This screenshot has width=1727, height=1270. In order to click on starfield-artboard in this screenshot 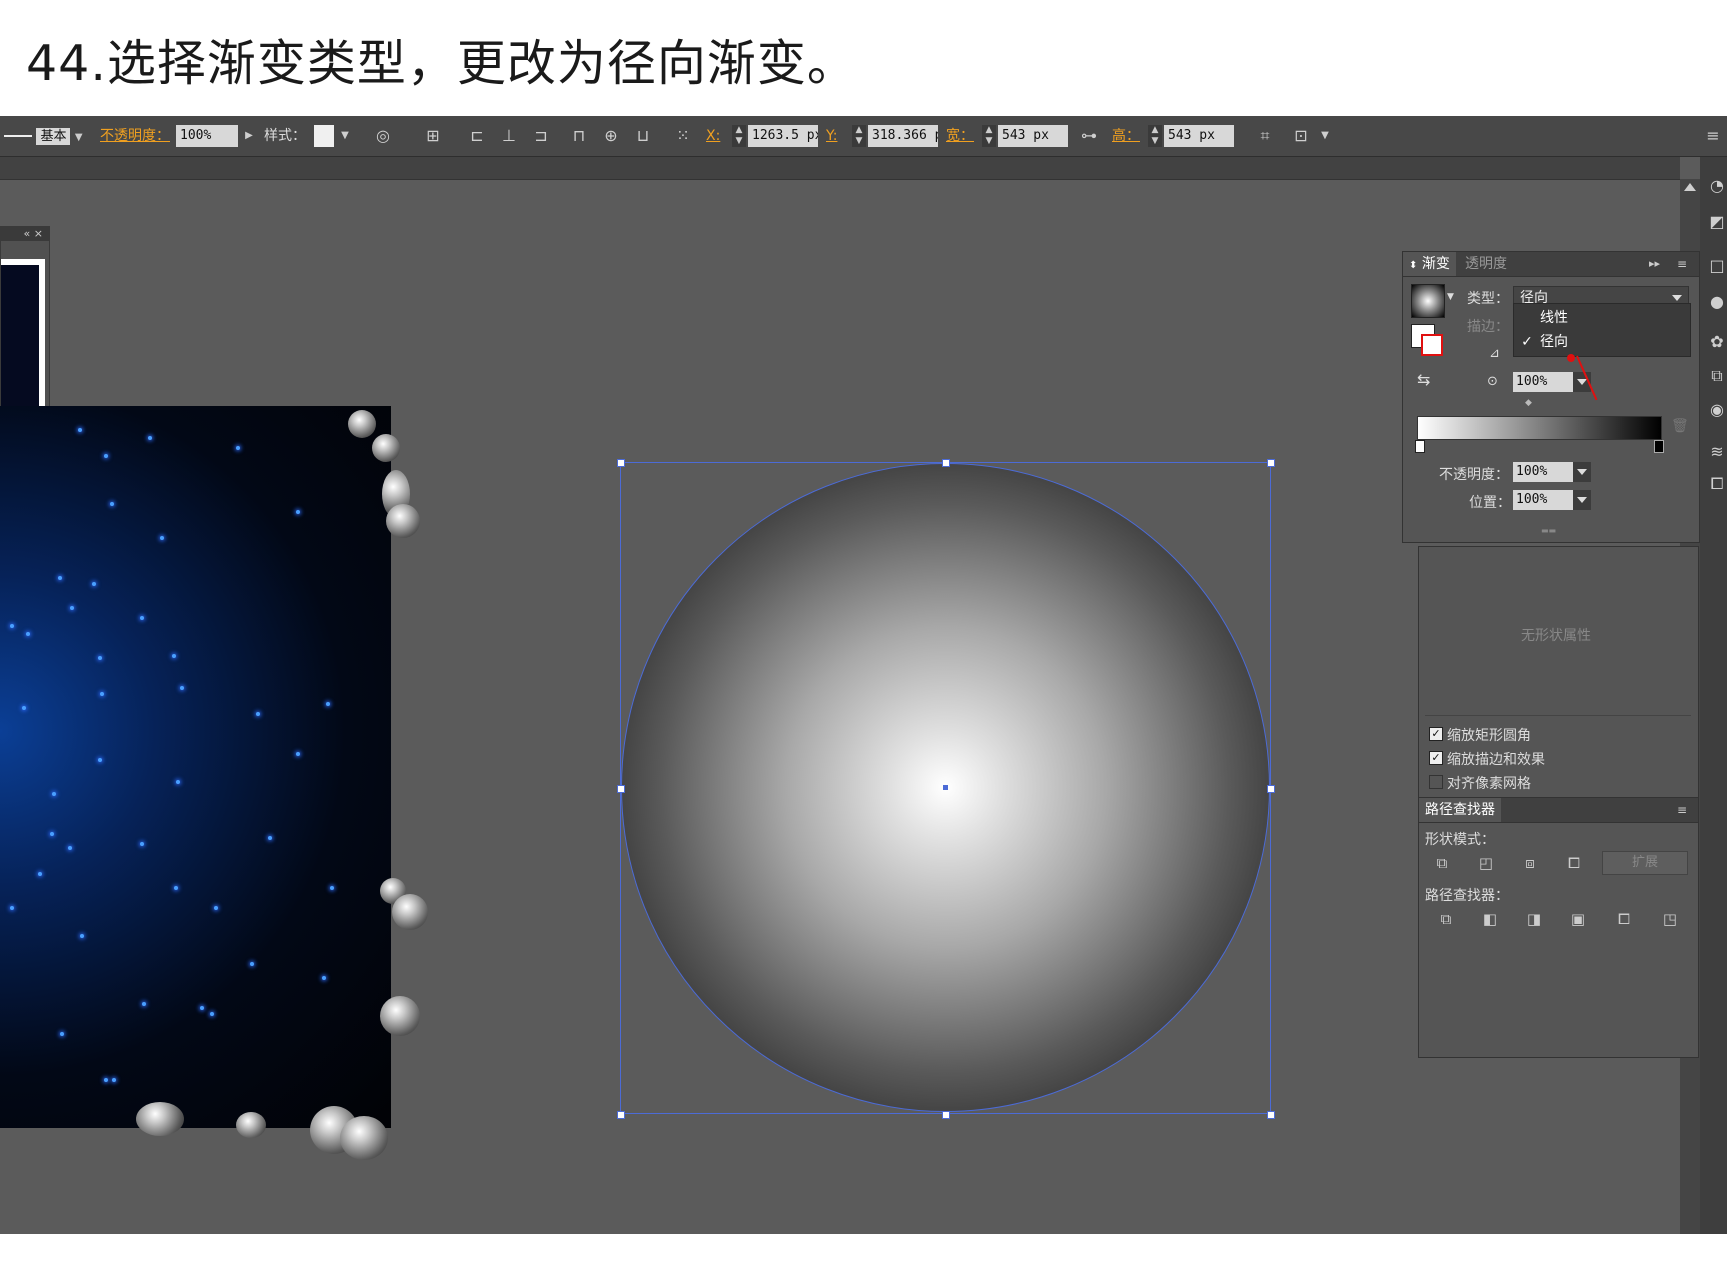, I will do `click(195, 767)`.